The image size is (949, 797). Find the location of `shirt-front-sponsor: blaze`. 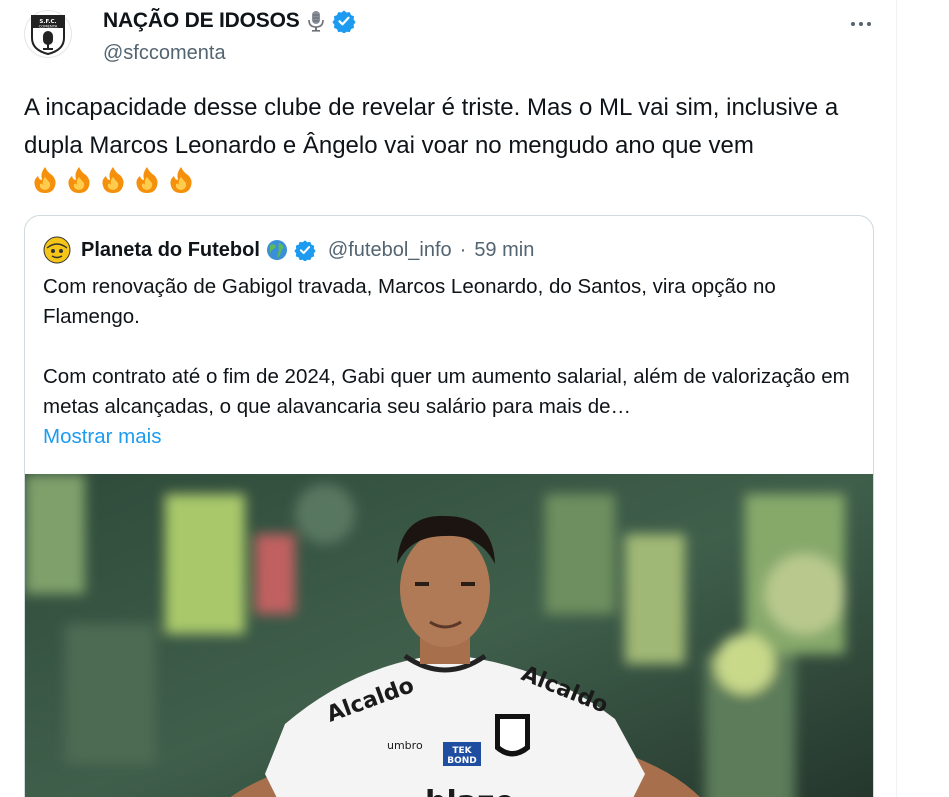

shirt-front-sponsor: blaze is located at coordinates (470, 791).